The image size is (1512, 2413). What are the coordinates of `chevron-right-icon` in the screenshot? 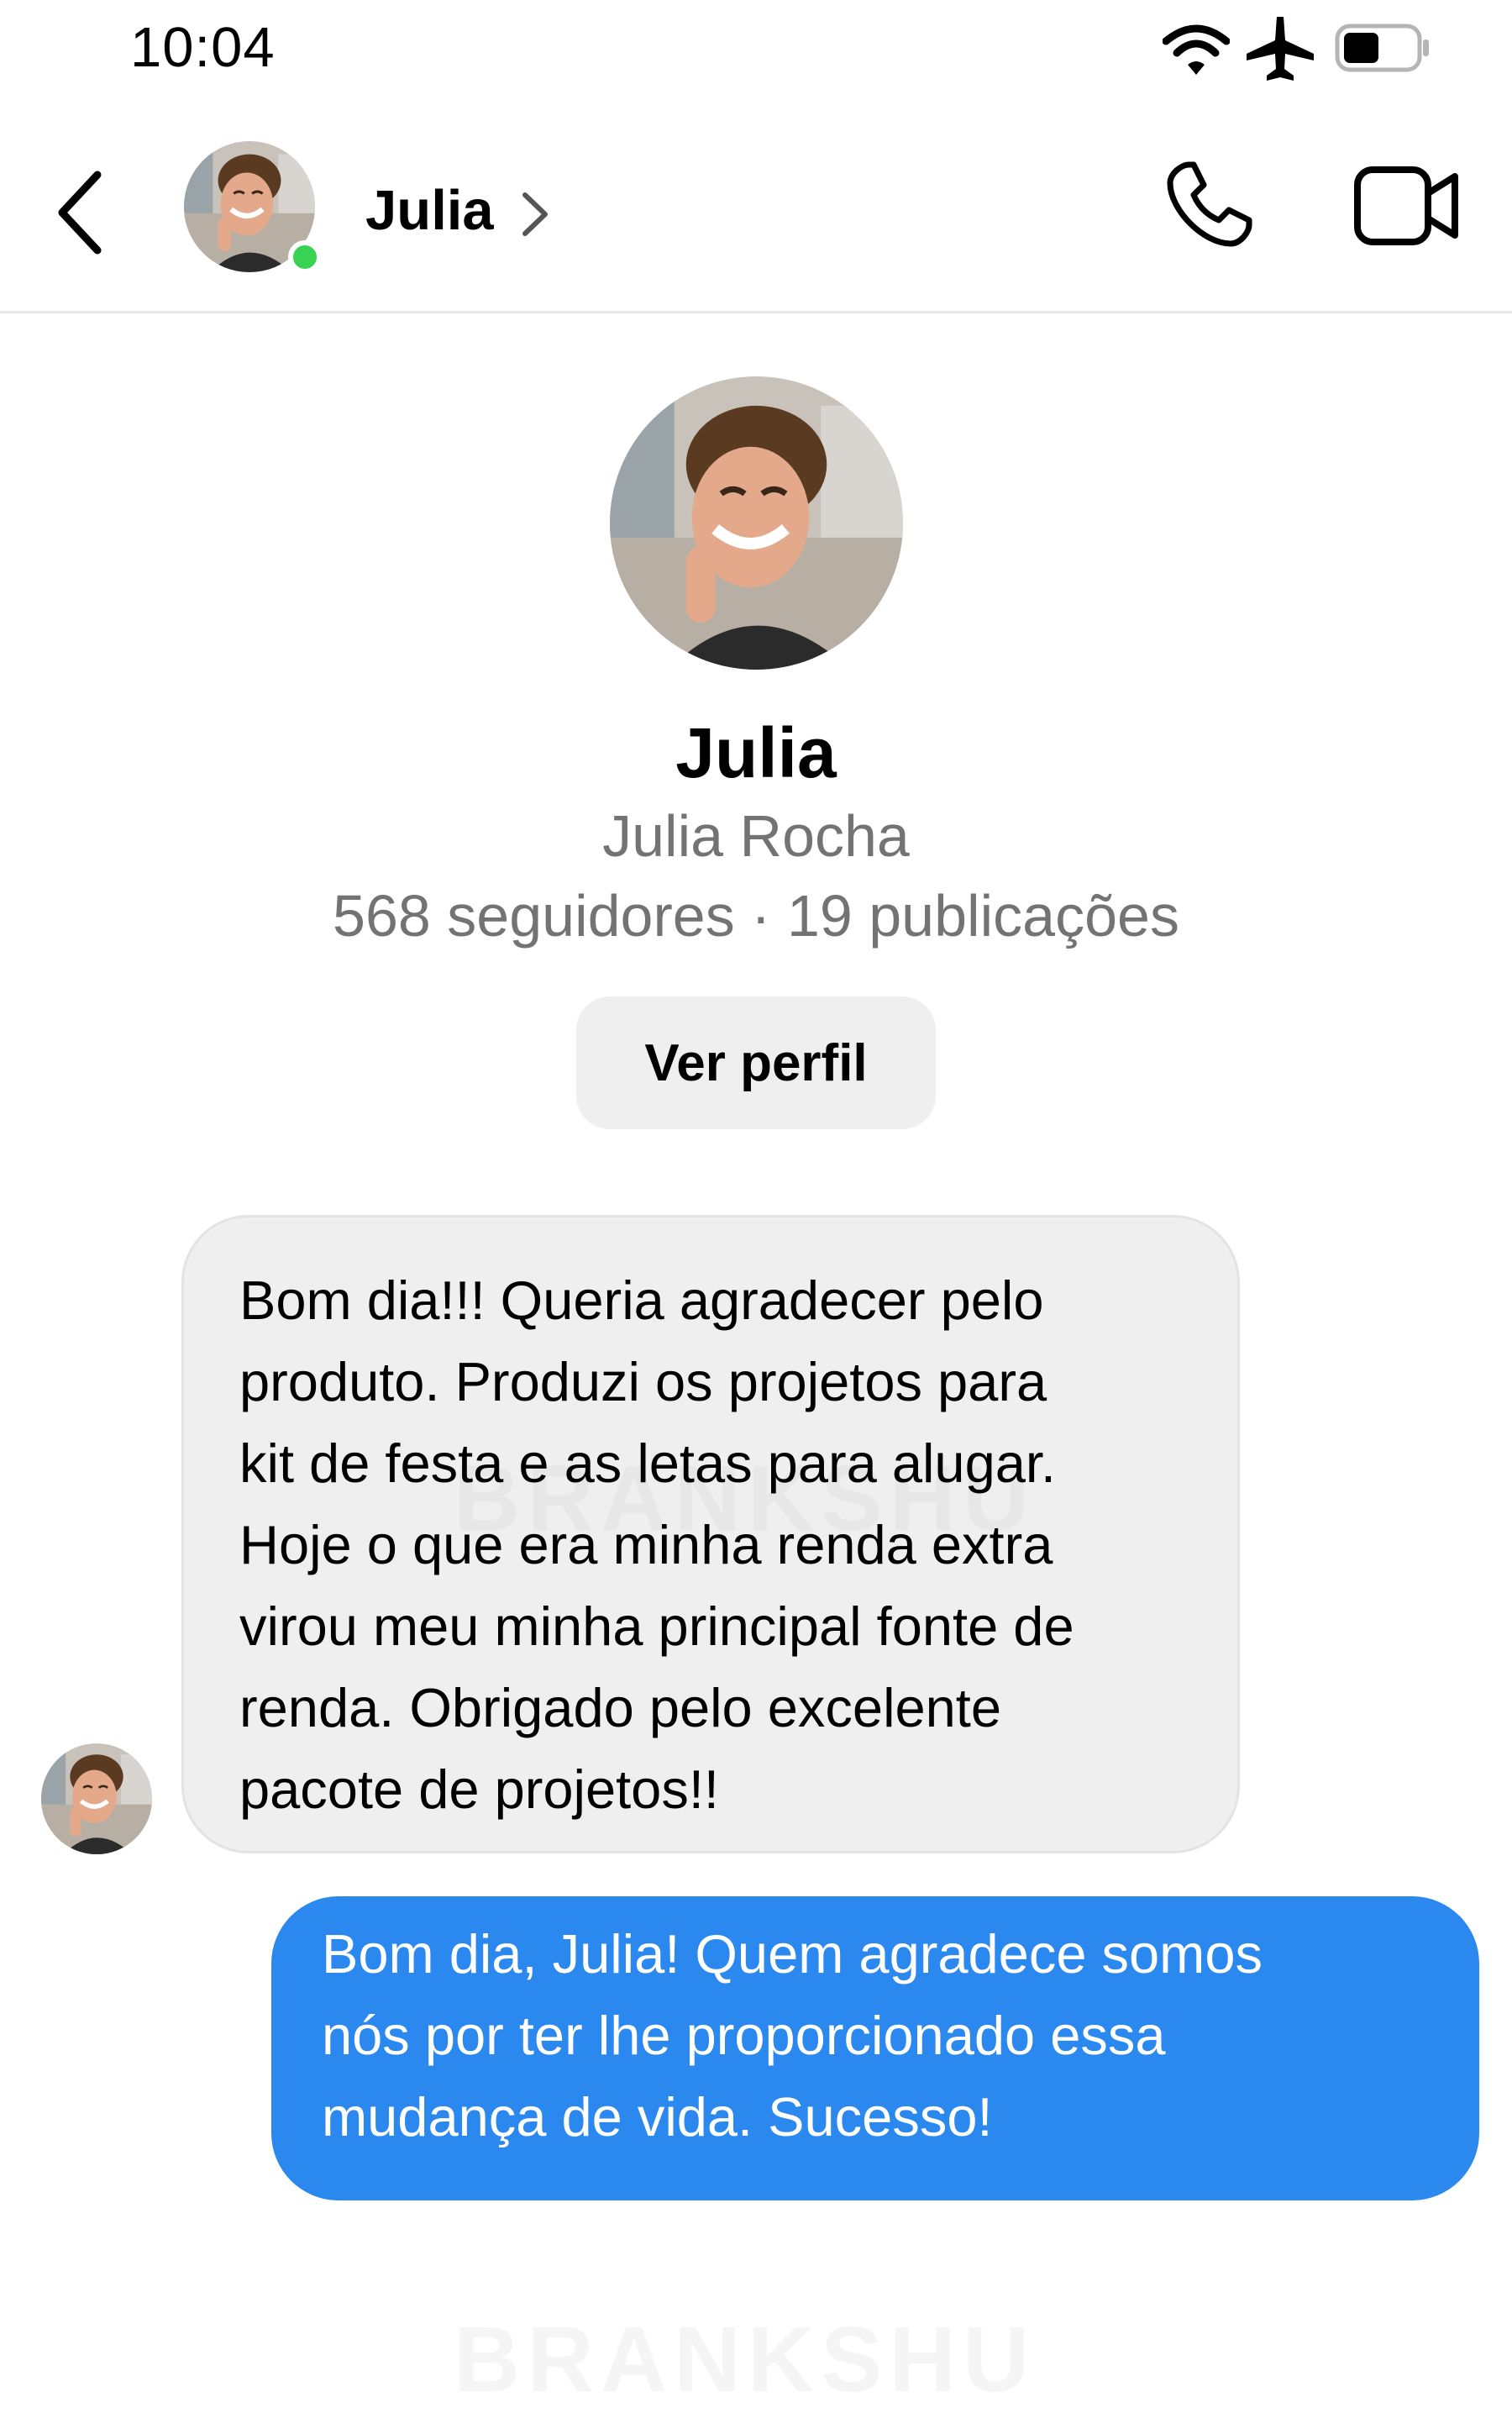 It's located at (535, 214).